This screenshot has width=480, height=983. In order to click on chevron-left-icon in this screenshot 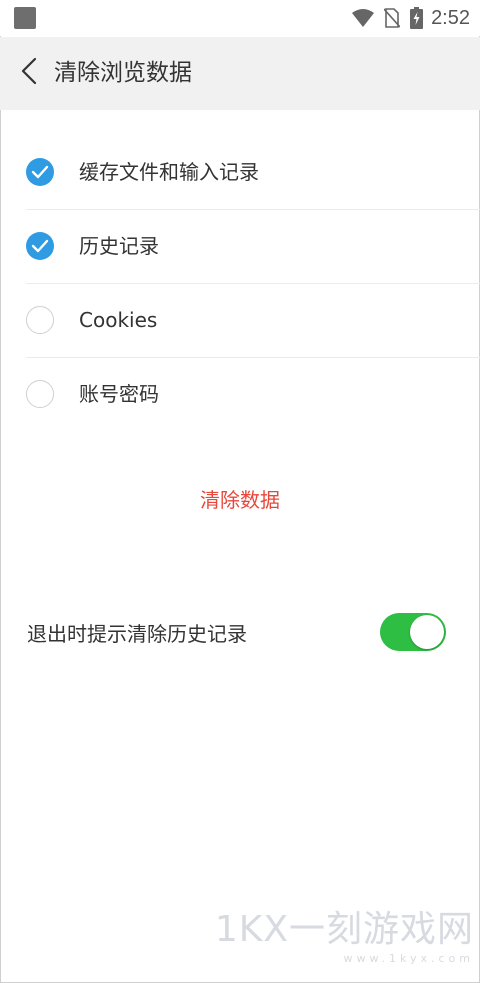, I will do `click(29, 73)`.